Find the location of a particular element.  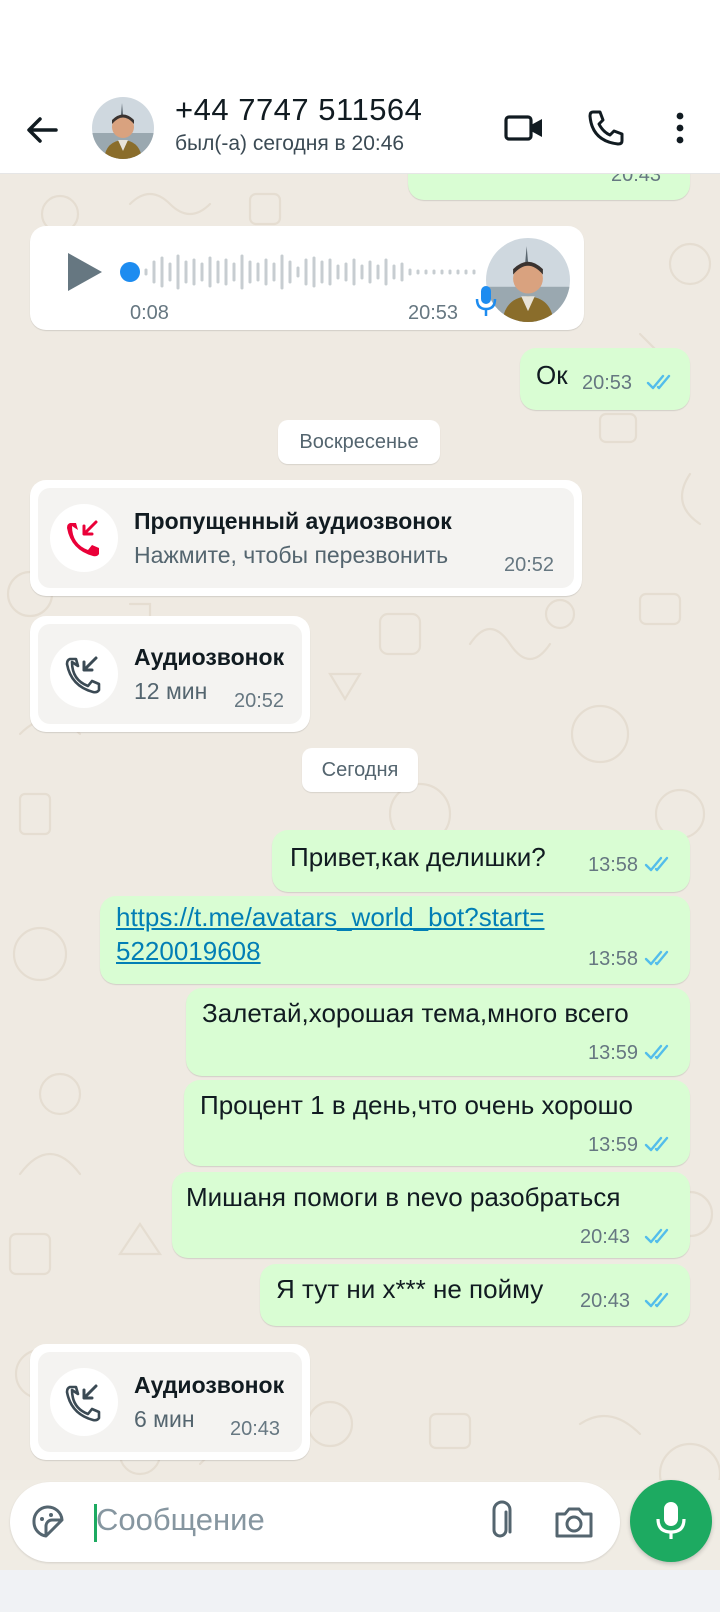

video-call-icon is located at coordinates (524, 128).